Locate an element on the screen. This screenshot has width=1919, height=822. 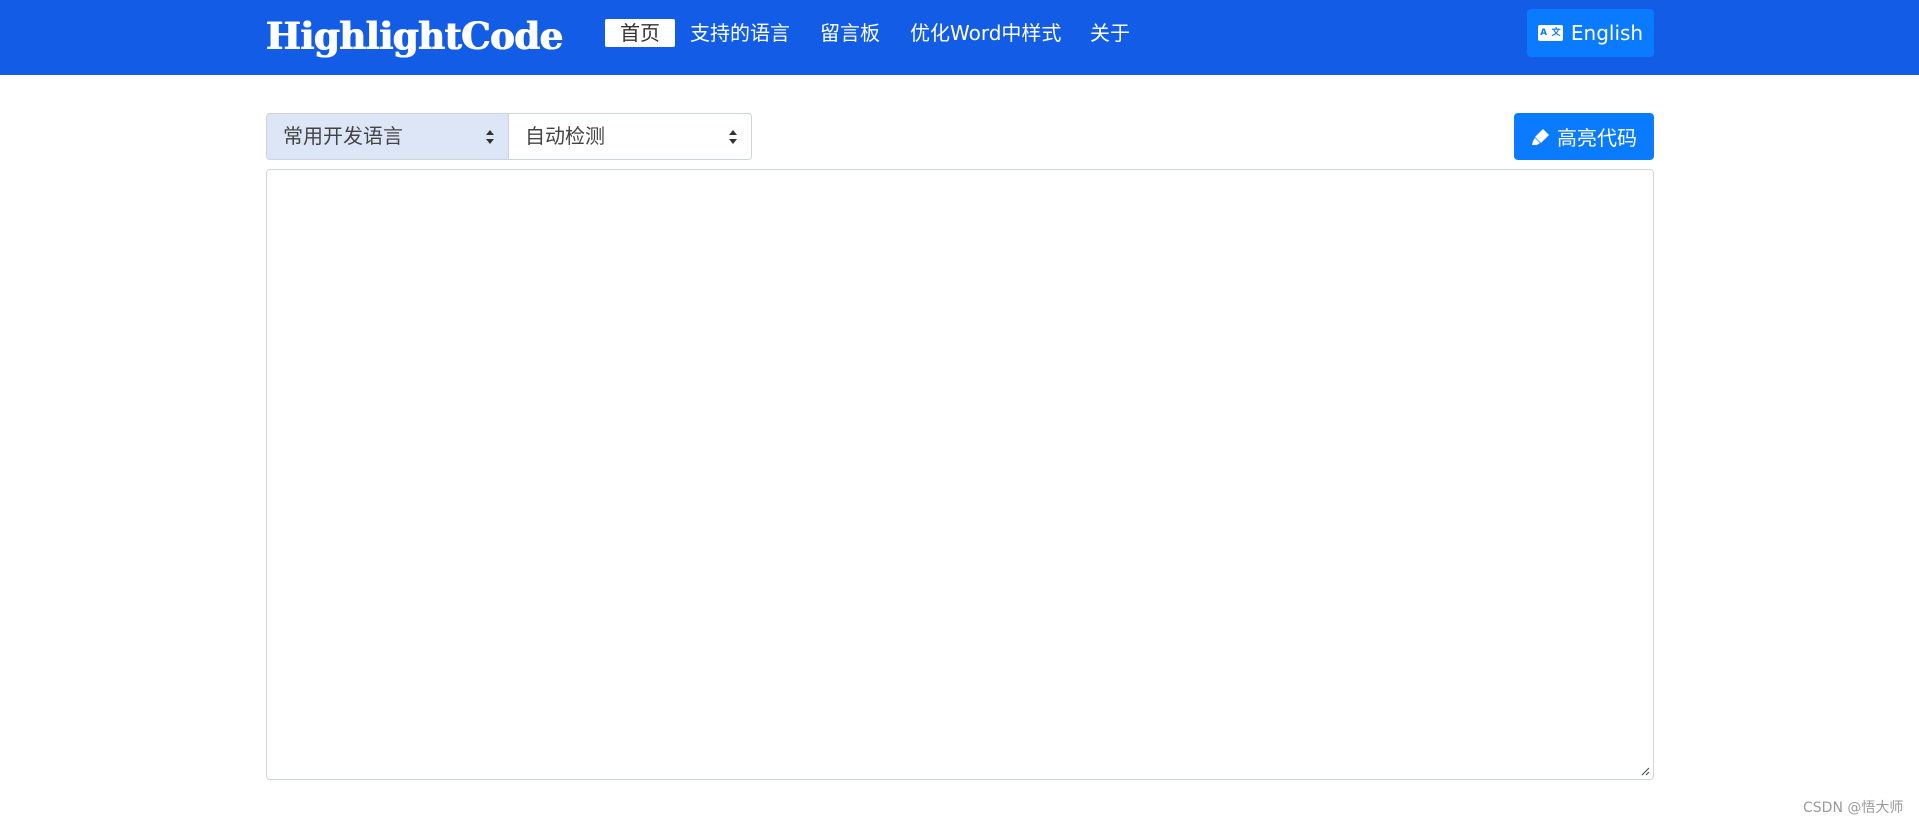
highlight-code-button: 高亮代码 is located at coordinates (1584, 136).